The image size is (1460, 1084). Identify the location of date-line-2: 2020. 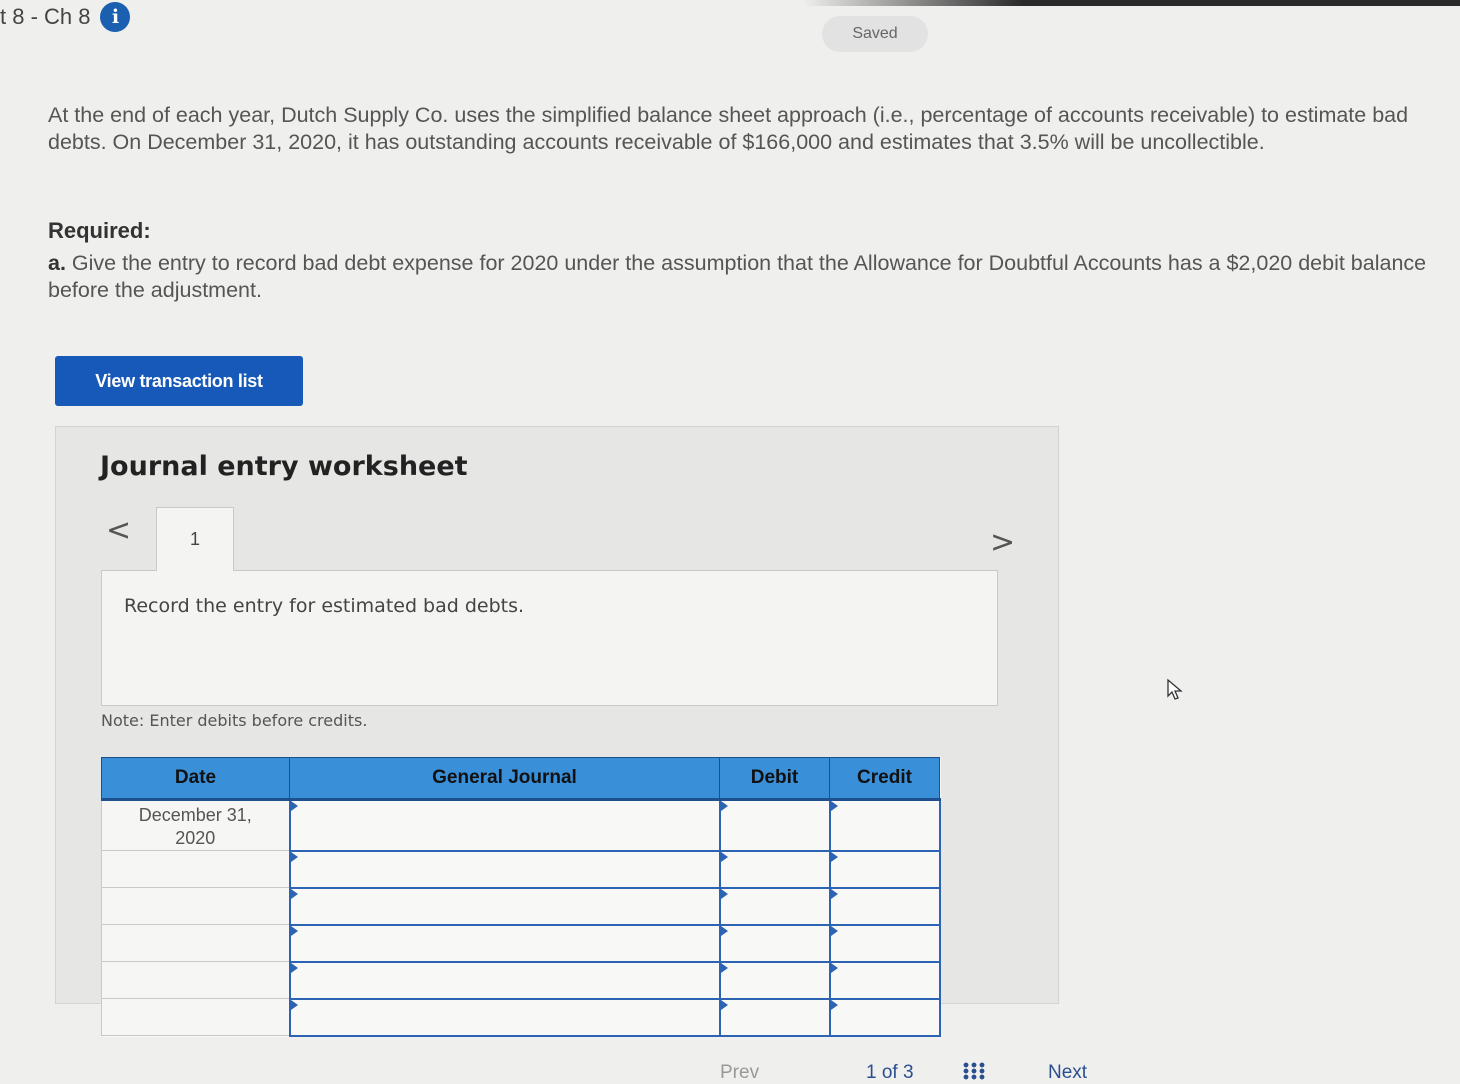
(195, 838).